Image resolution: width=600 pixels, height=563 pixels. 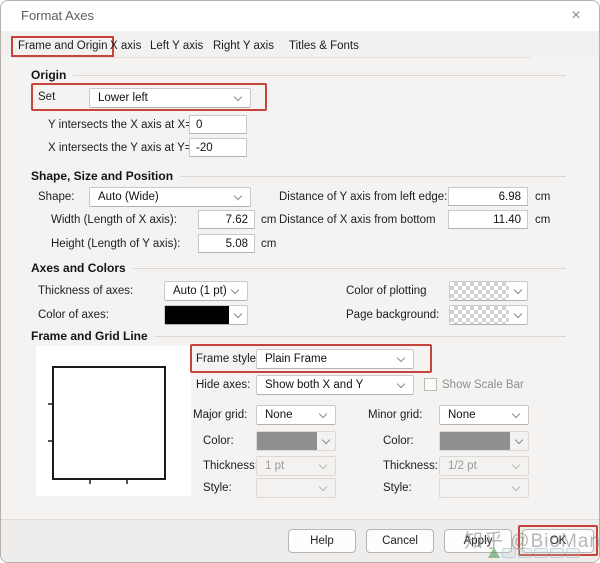 What do you see at coordinates (243, 46) in the screenshot?
I see `tab-right-y-axis: Right Y axis` at bounding box center [243, 46].